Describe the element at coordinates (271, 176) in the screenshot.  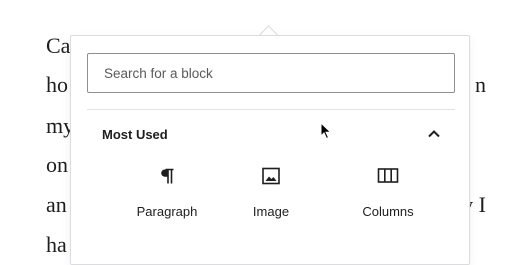
I see `image-icon` at that location.